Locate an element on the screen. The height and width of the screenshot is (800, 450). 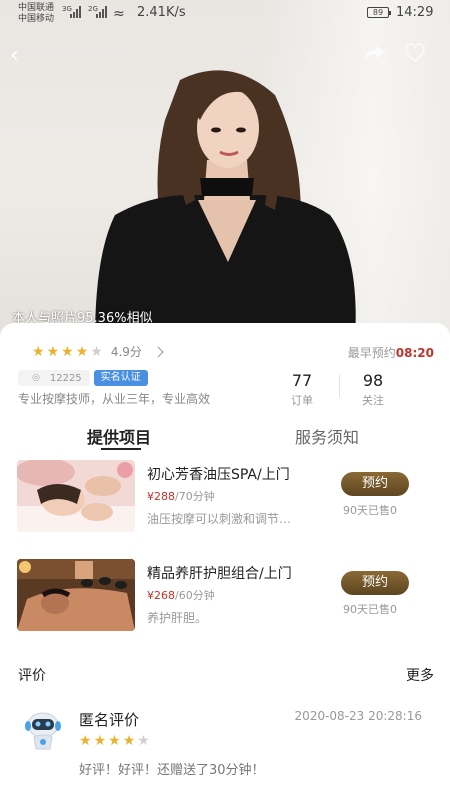
stat-orders: 77 订单 is located at coordinates (302, 389).